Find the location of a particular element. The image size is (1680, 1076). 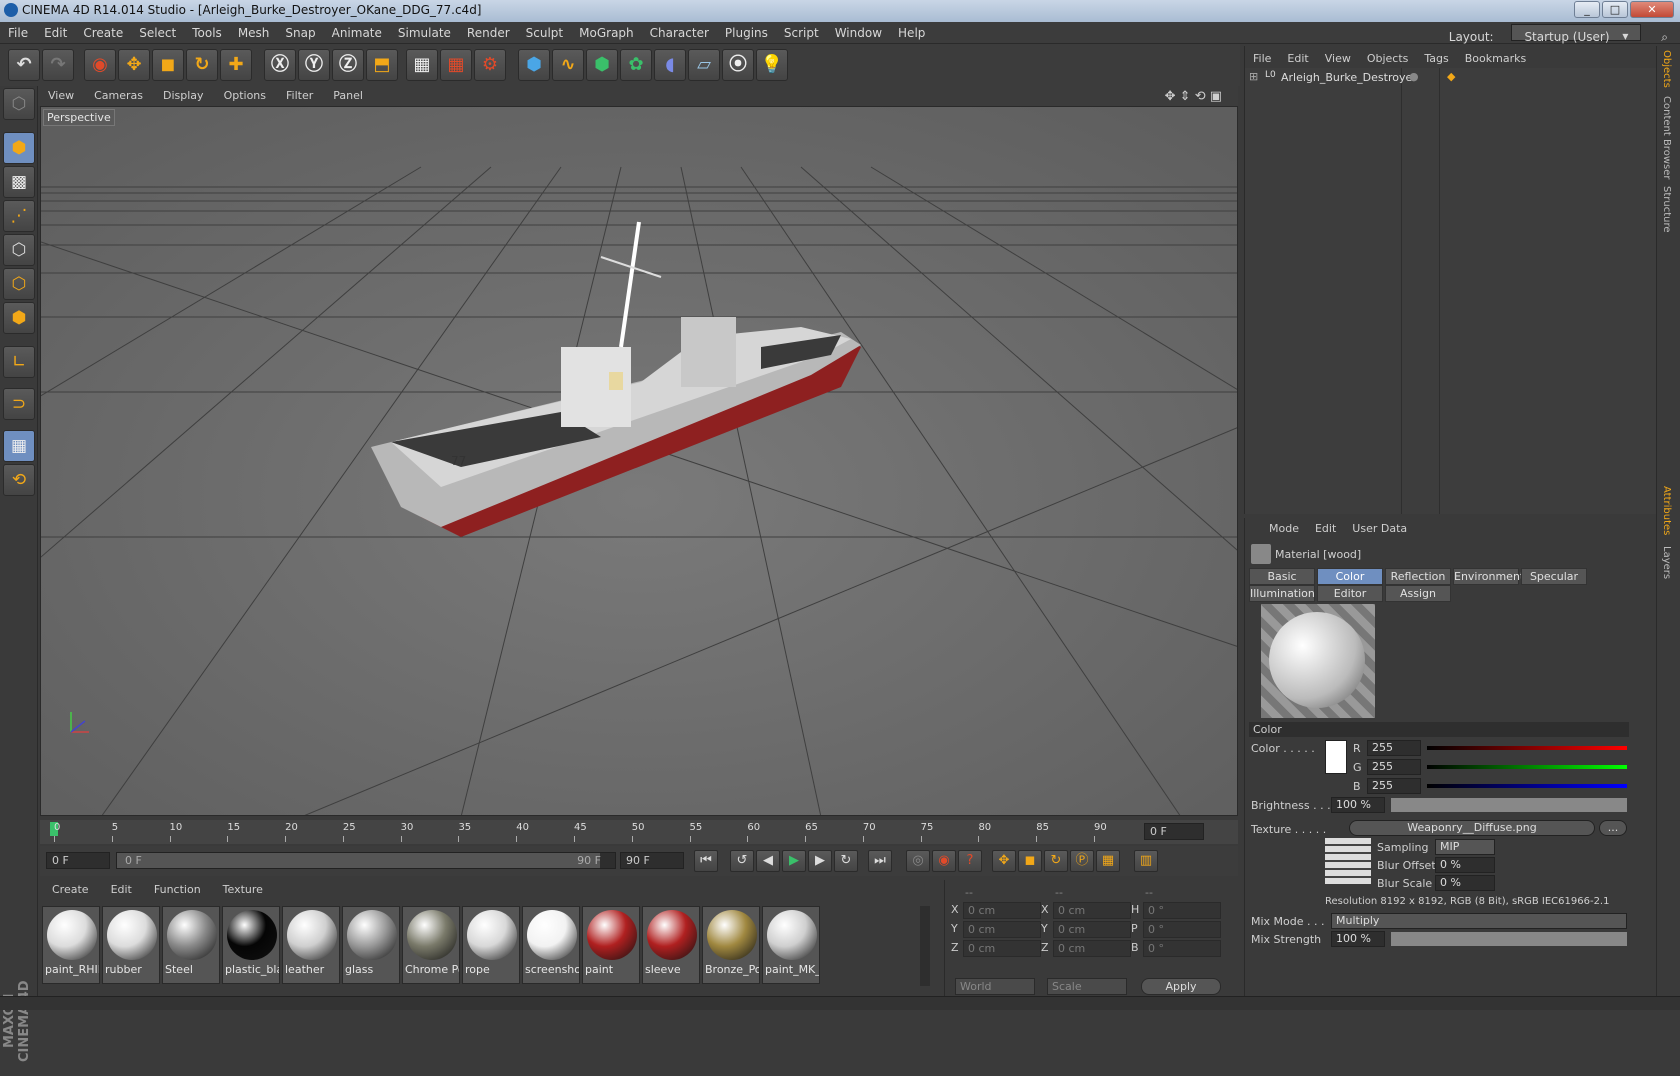

material-swatch: Bronze_Pol is located at coordinates (731, 945).